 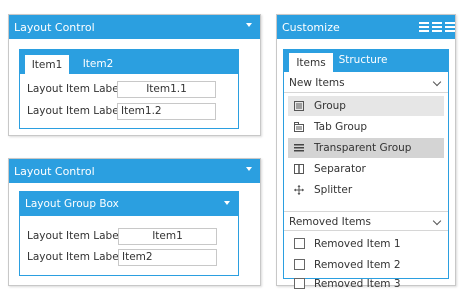 I want to click on separator-icon, so click(x=299, y=169).